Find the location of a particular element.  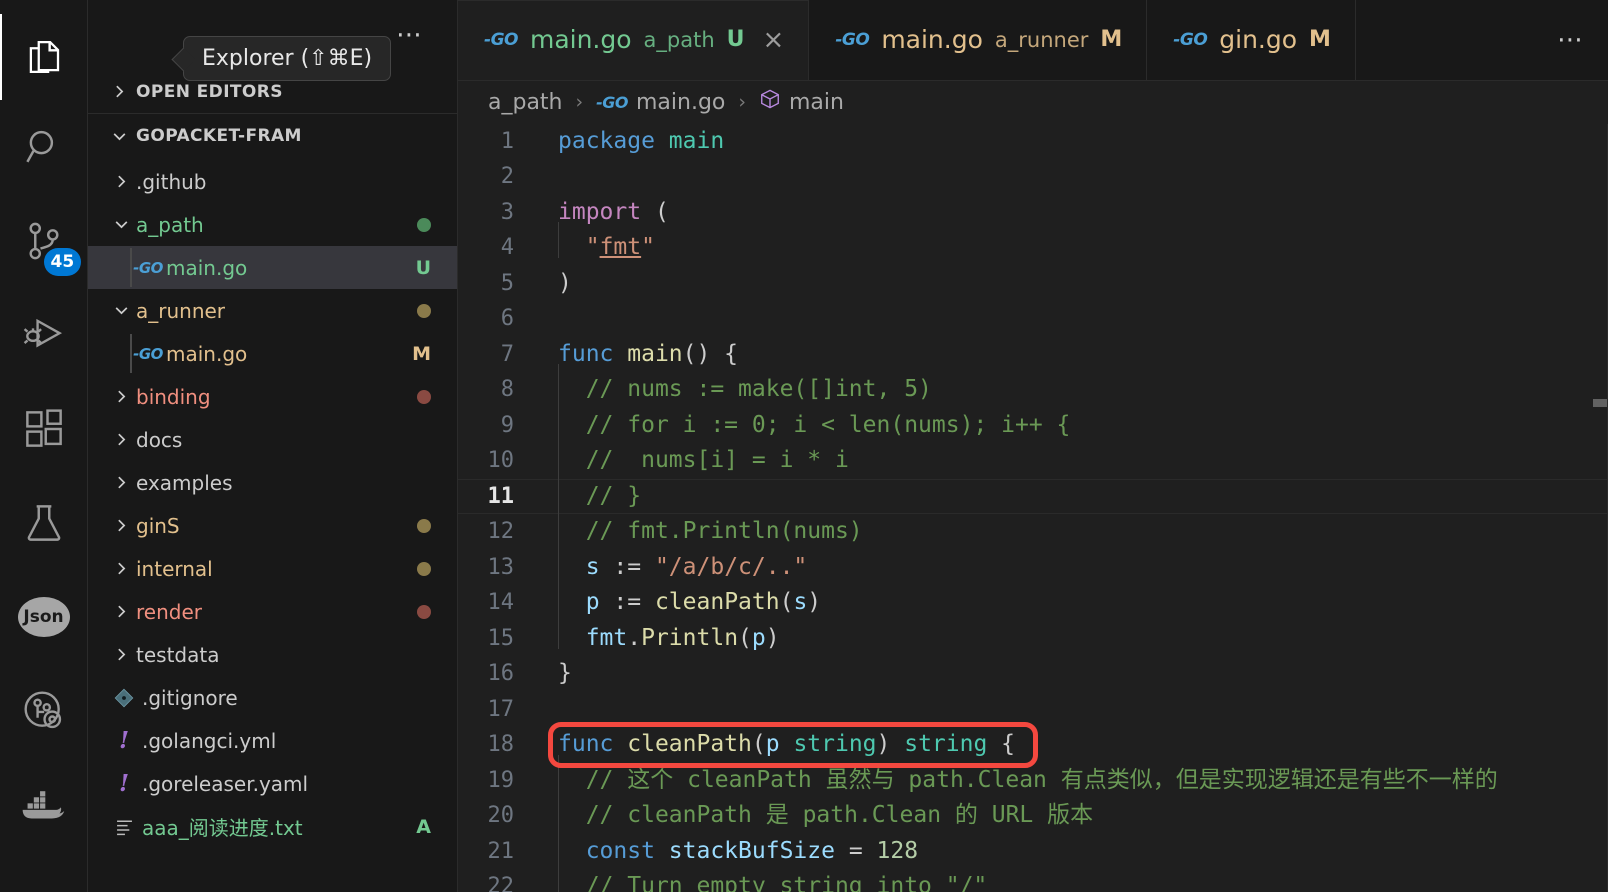

code-line: 21 const stackBufSize = 128 is located at coordinates (1033, 848).